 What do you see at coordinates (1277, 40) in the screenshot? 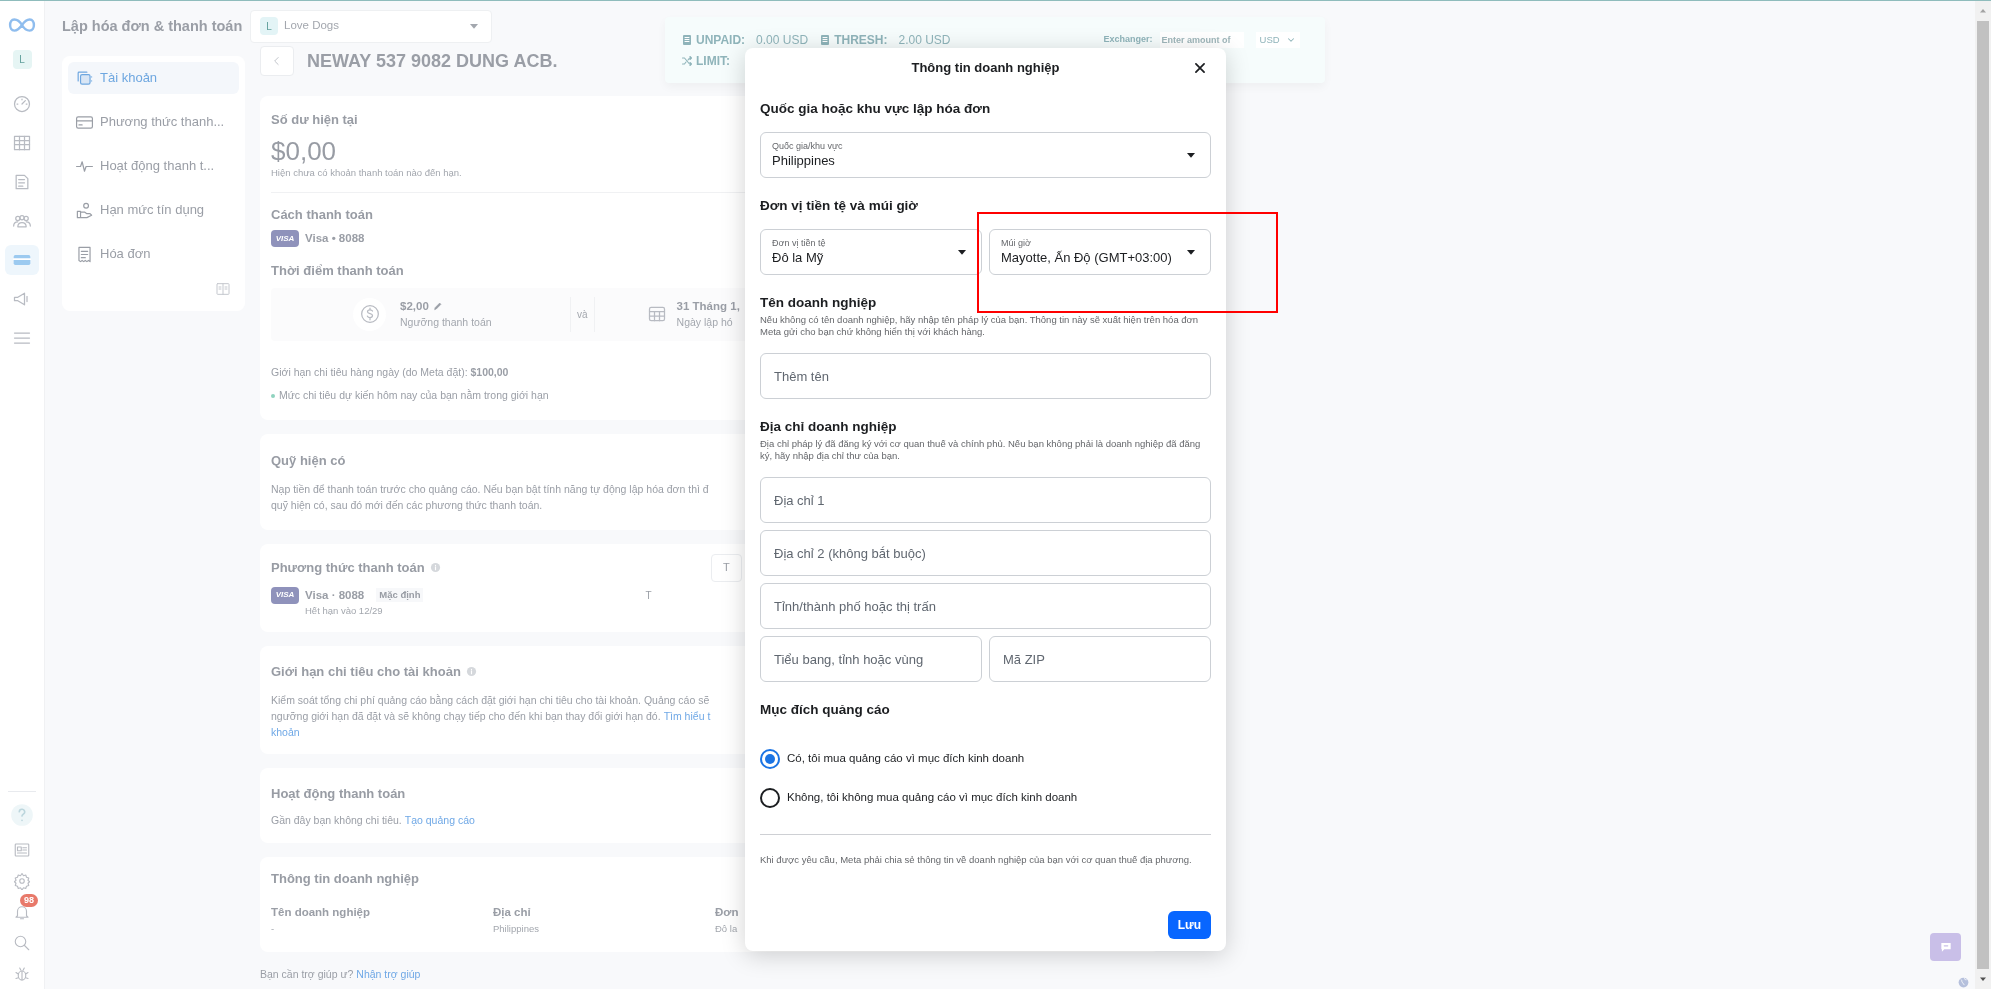
I see `currency-select: USD` at bounding box center [1277, 40].